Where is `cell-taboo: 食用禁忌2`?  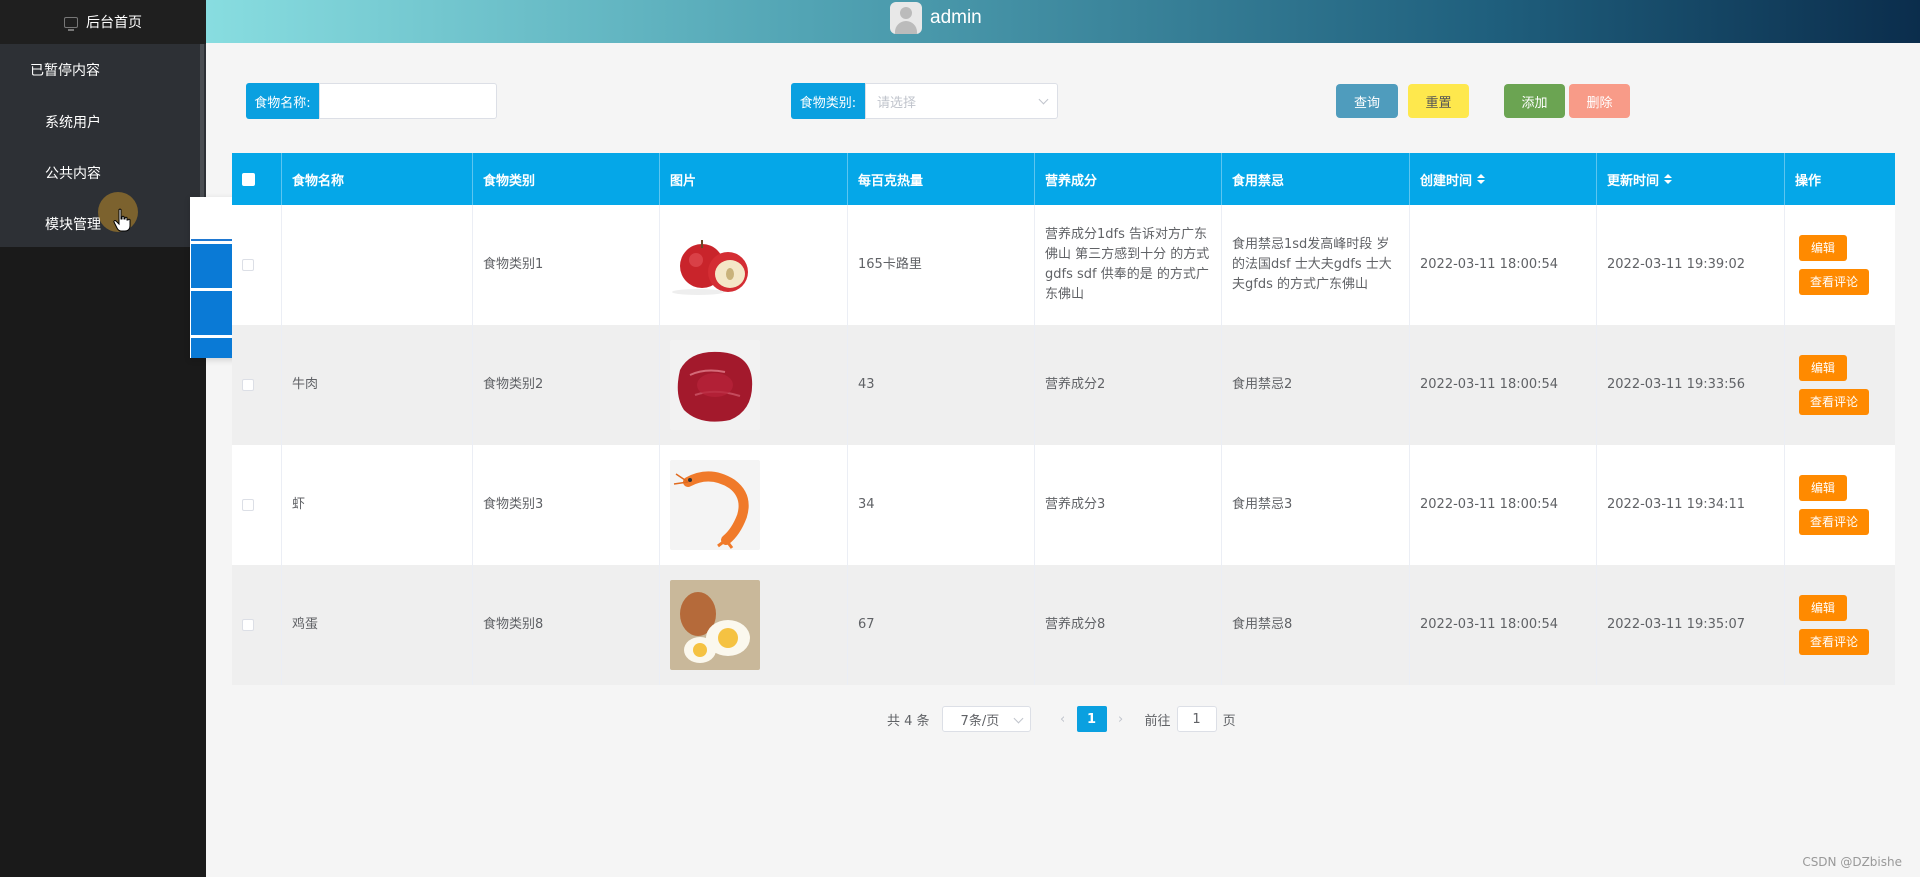
cell-taboo: 食用禁忌2 is located at coordinates (1316, 385).